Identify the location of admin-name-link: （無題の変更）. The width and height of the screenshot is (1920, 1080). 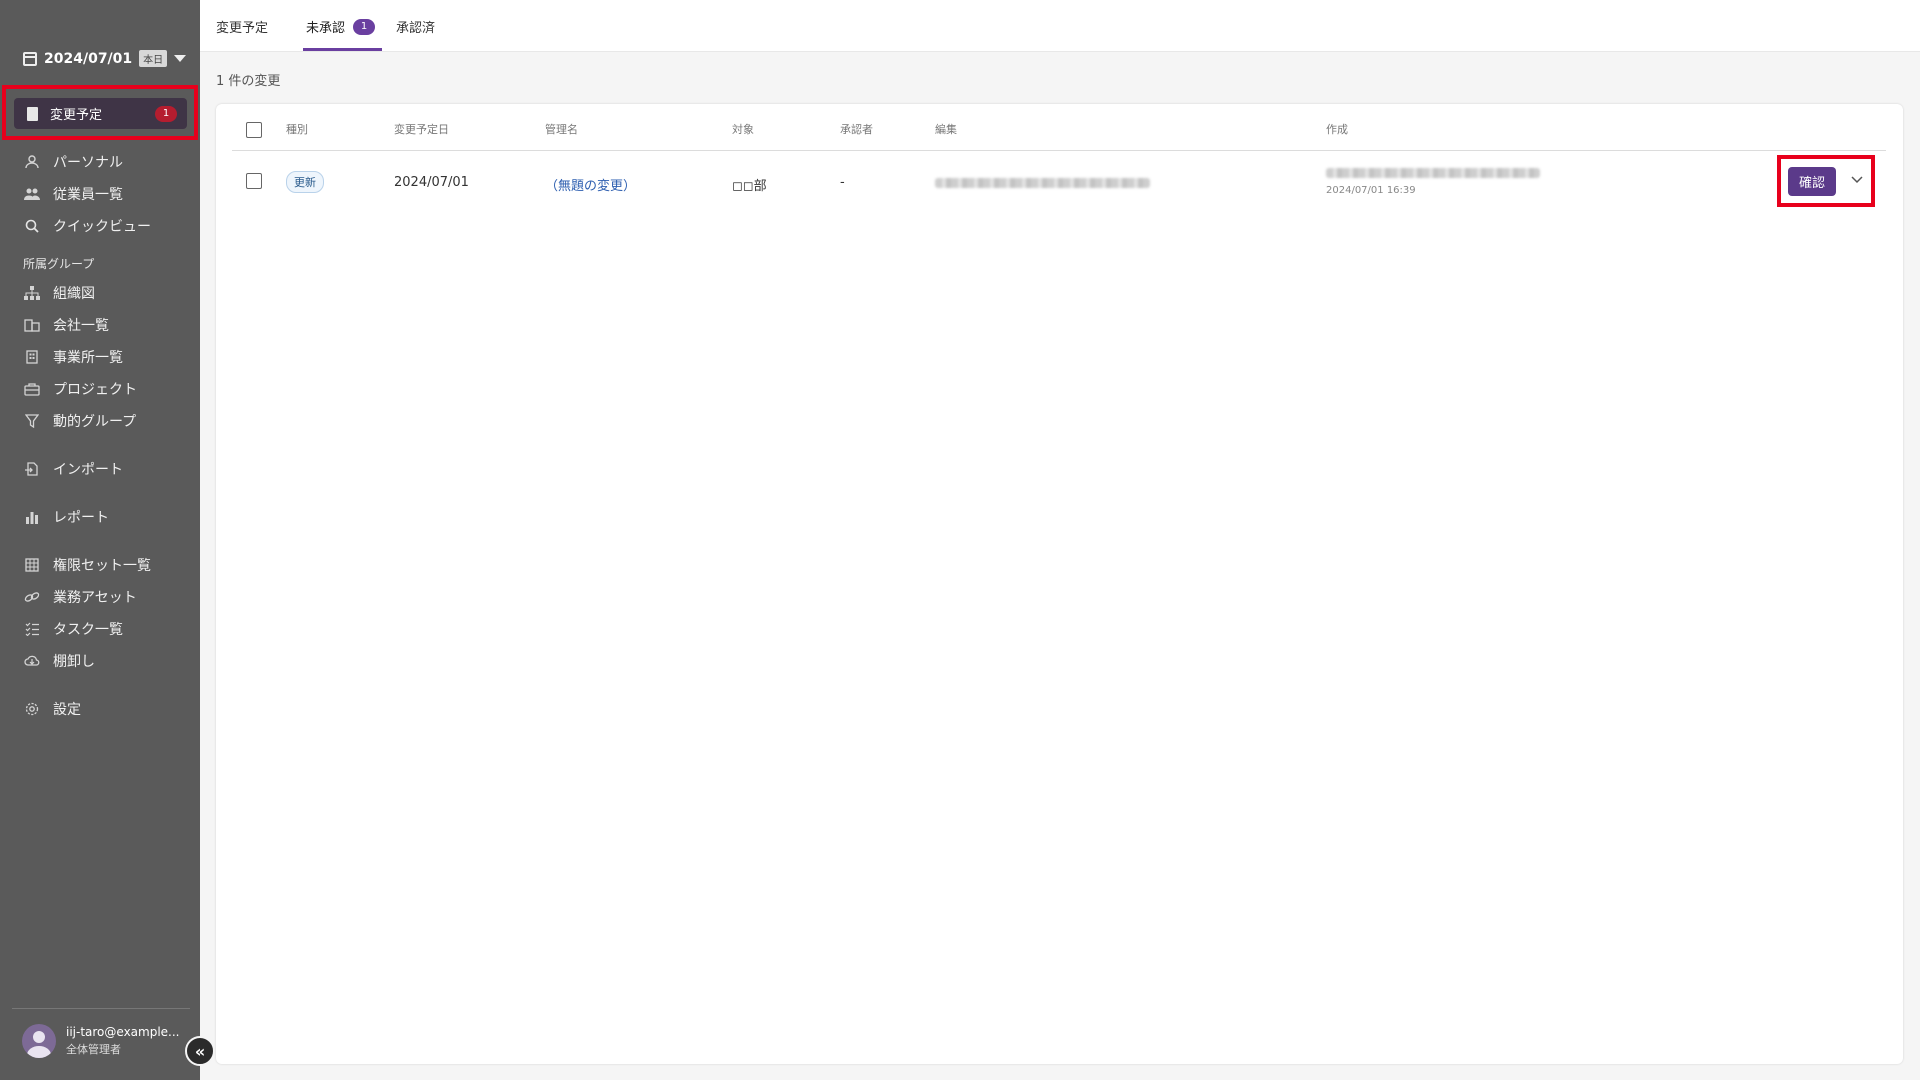
(590, 184).